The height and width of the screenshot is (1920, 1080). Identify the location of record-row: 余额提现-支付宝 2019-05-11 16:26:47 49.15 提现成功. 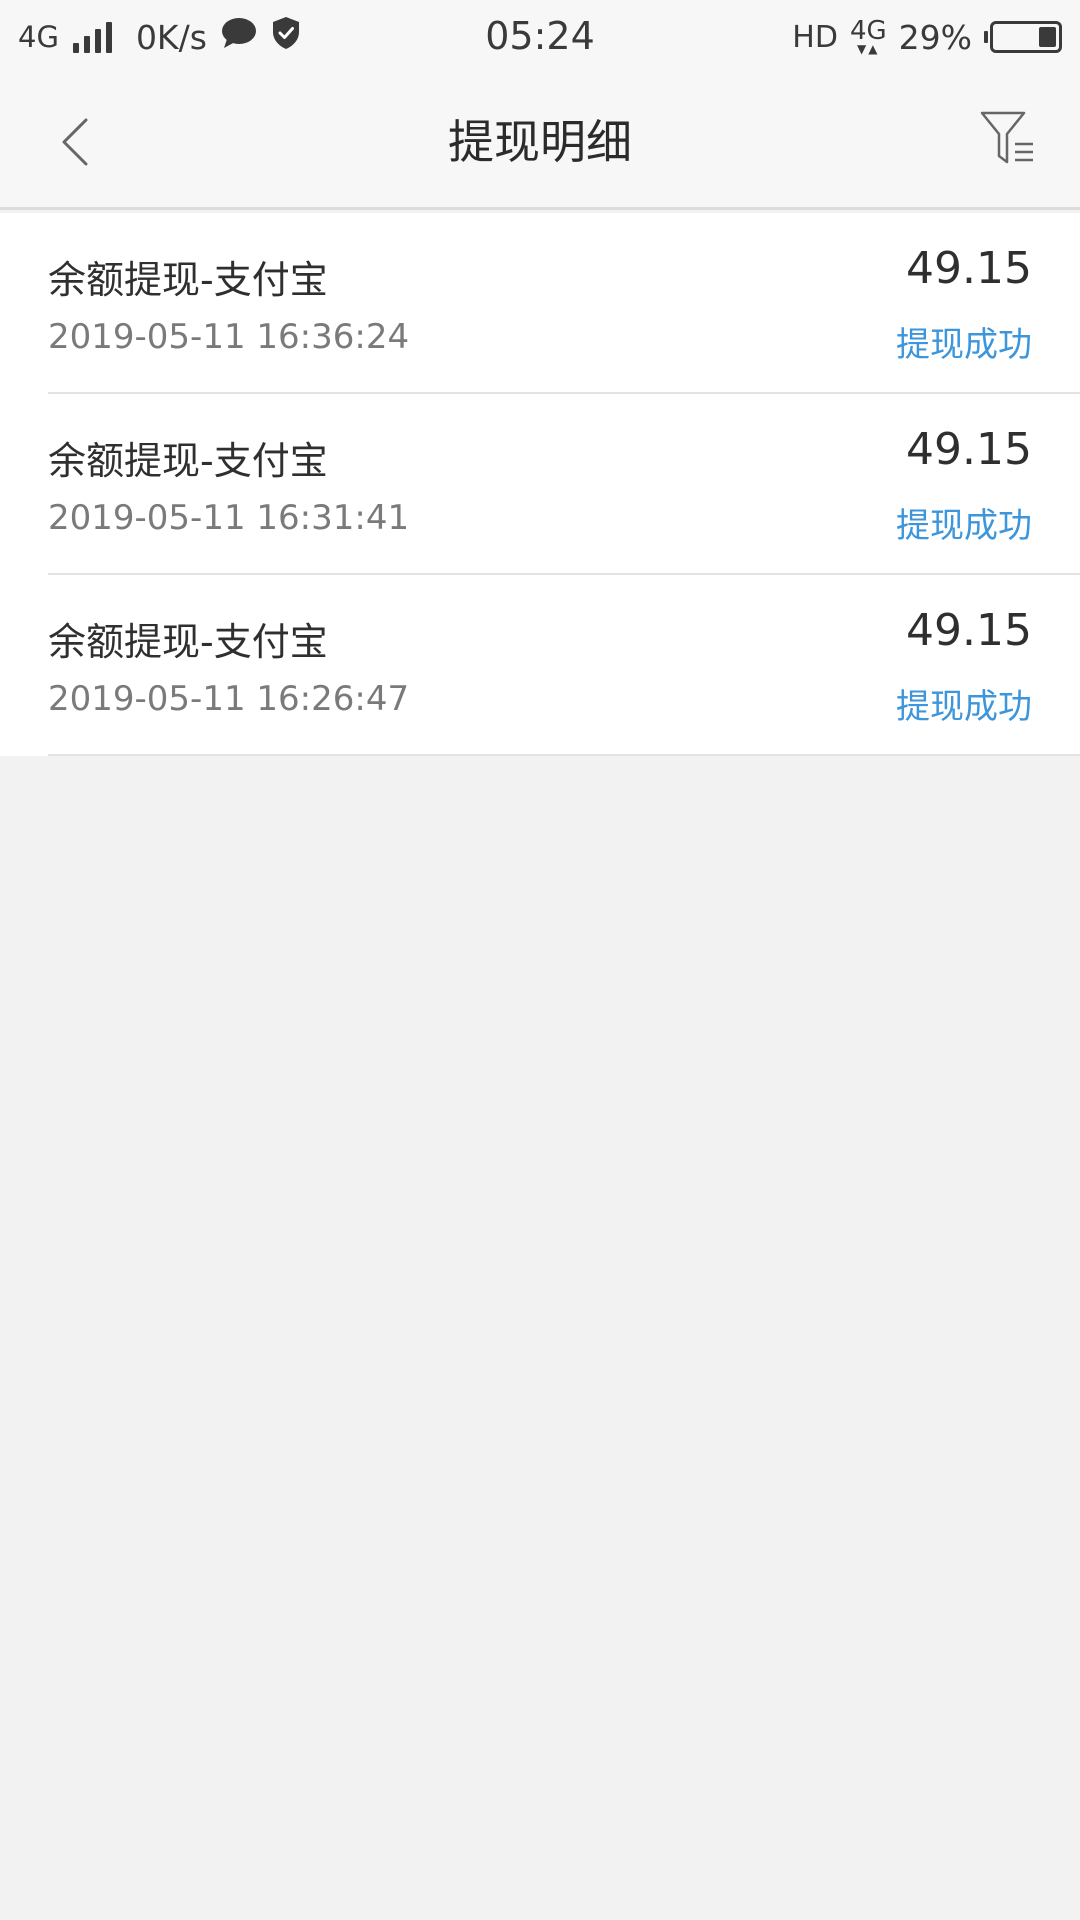
(540, 665).